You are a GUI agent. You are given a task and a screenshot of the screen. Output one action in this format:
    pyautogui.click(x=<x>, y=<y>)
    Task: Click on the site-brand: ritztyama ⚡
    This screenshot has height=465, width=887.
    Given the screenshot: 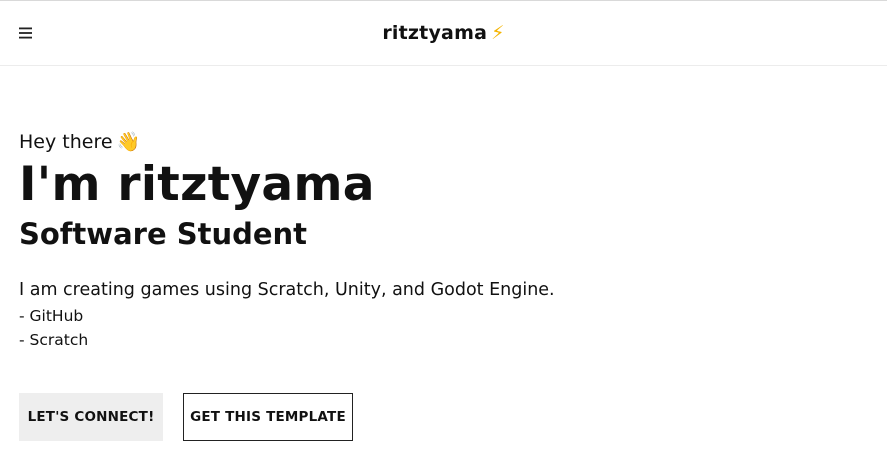 What is the action you would take?
    pyautogui.click(x=443, y=33)
    